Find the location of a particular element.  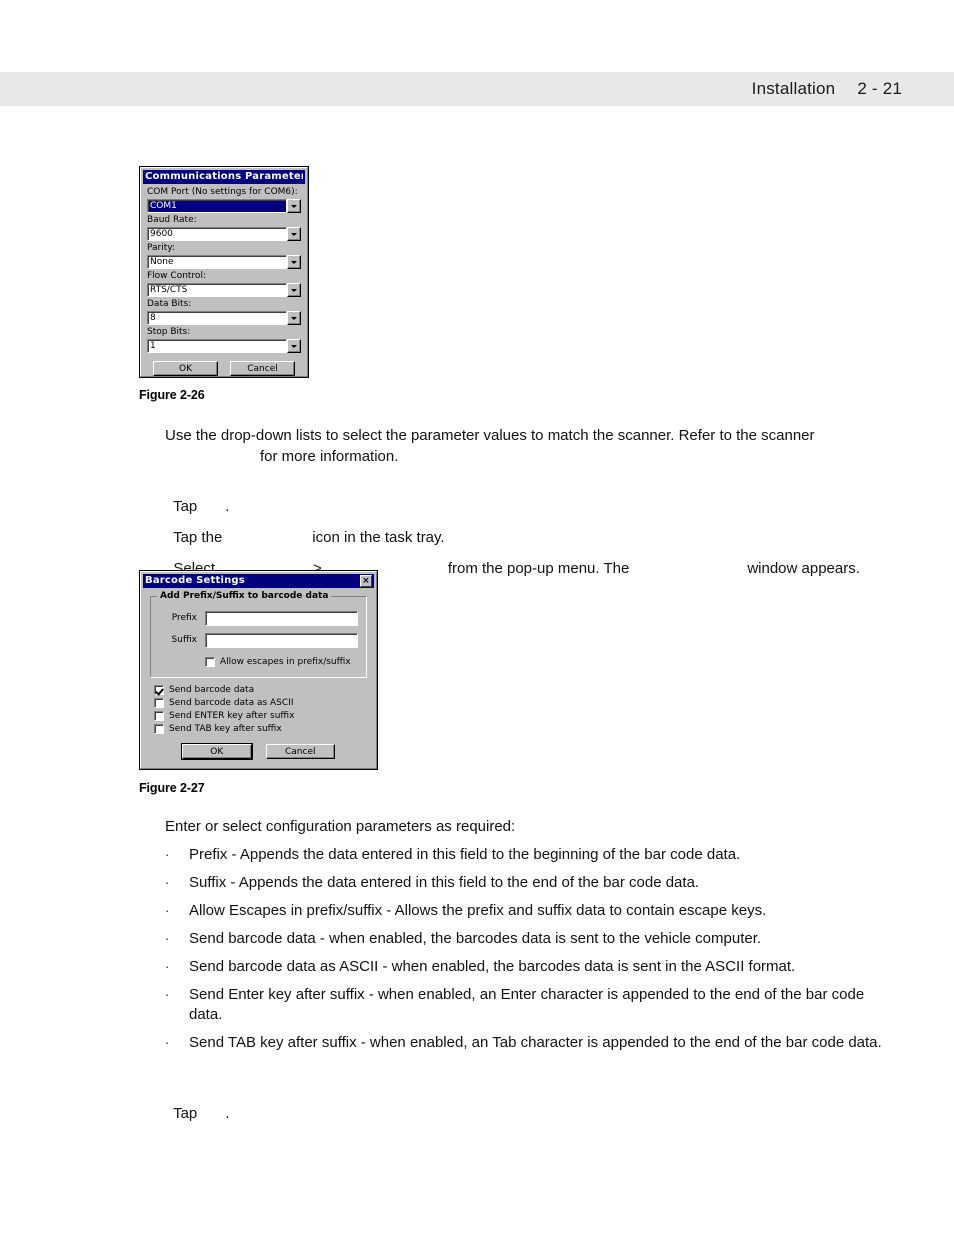

stop-bits-label: Stop Bits: is located at coordinates (169, 332).